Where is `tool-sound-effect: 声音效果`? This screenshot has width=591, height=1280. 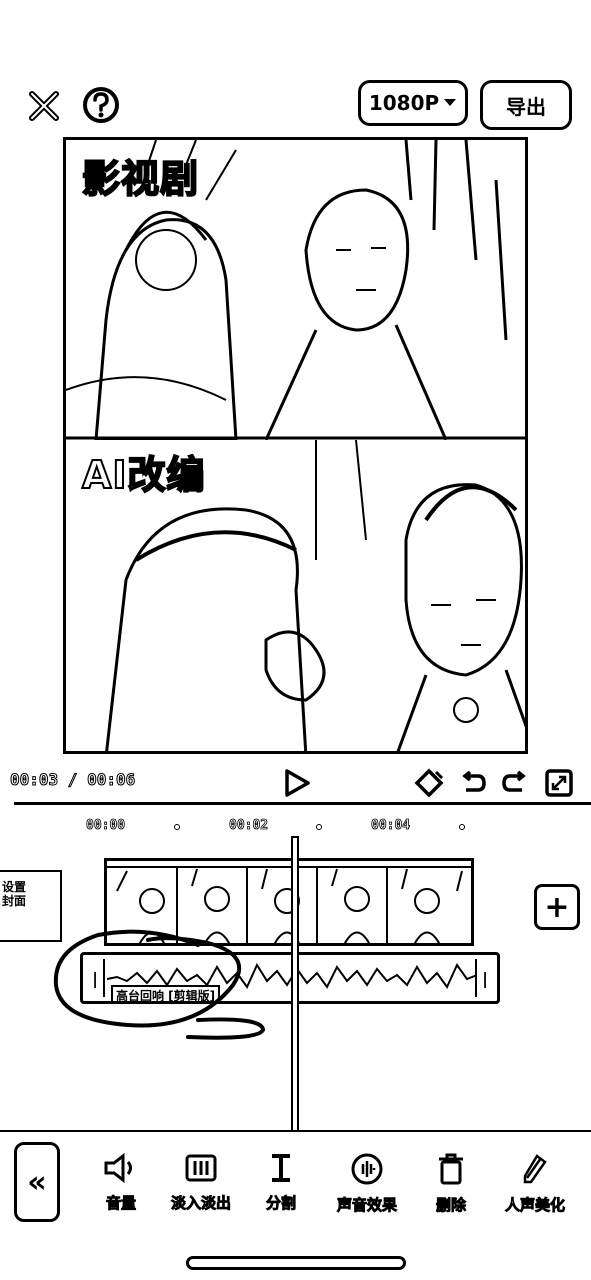
tool-sound-effect: 声音效果 is located at coordinates (367, 1183).